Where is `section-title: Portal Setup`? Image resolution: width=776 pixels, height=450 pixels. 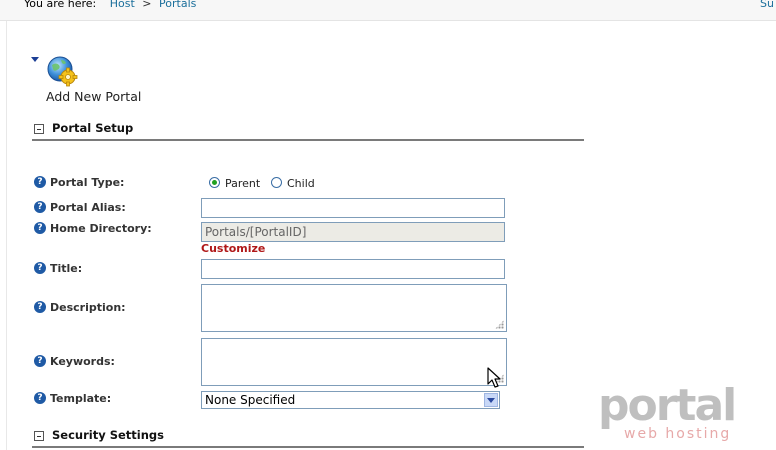 section-title: Portal Setup is located at coordinates (92, 128).